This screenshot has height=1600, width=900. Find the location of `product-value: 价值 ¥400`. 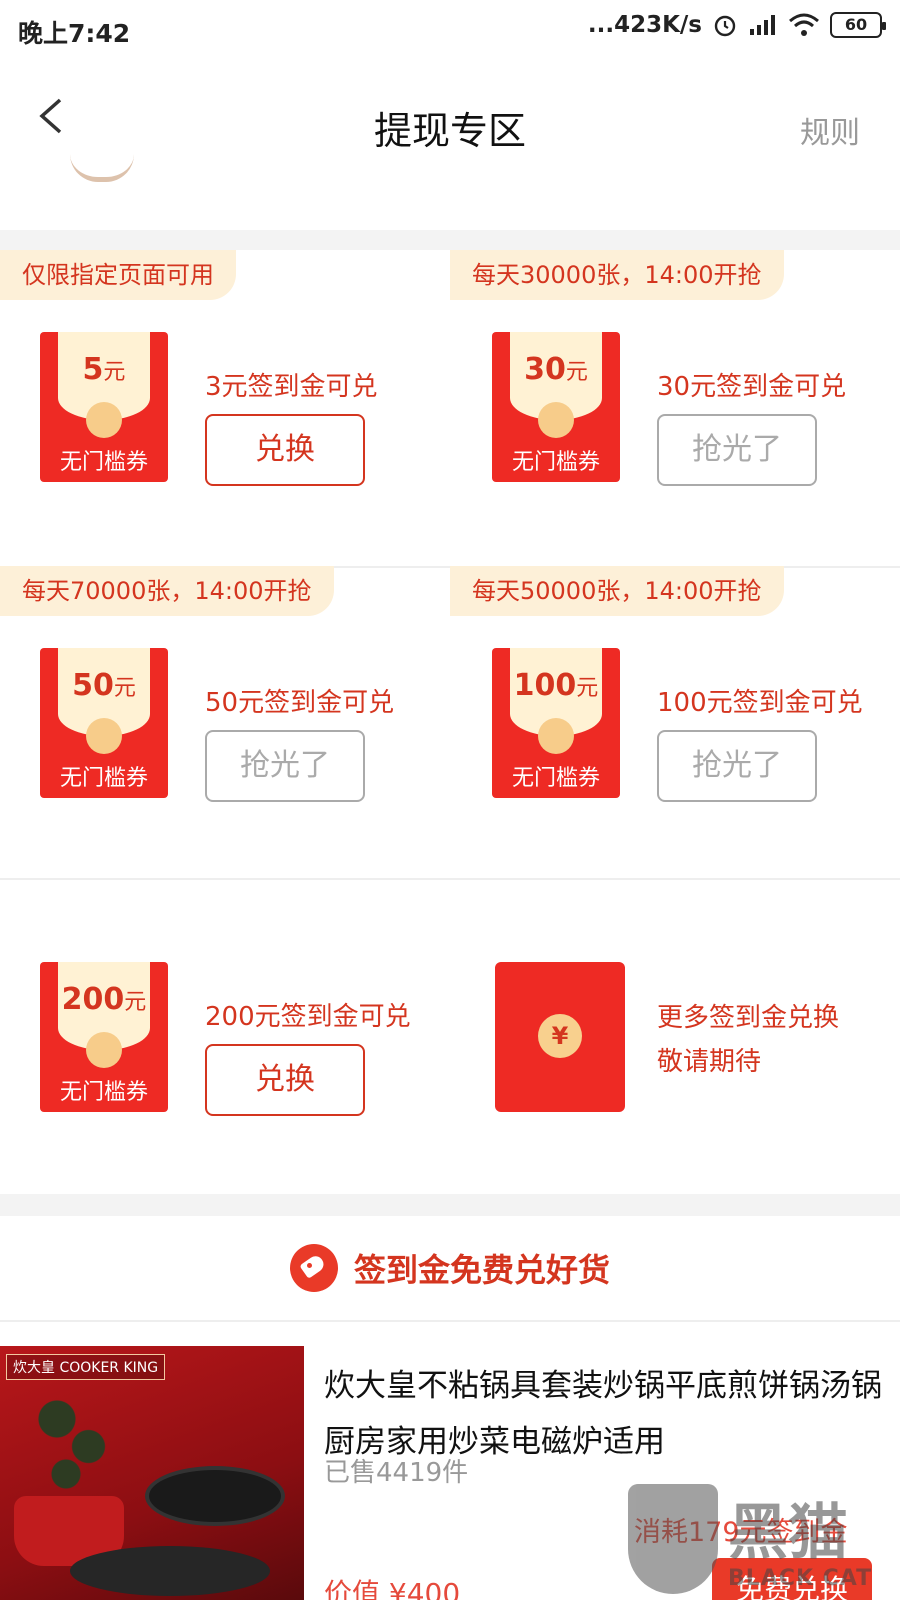

product-value: 价值 ¥400 is located at coordinates (392, 1588).